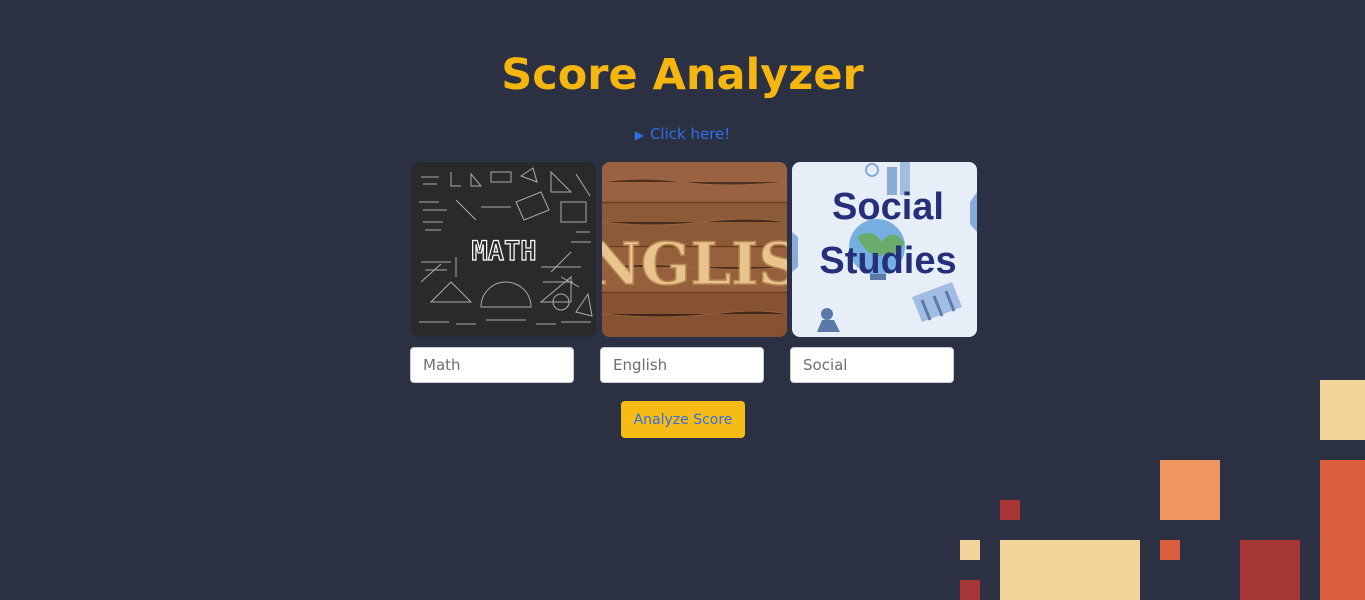  What do you see at coordinates (888, 207) in the screenshot?
I see `social-studies-image-line1: Social` at bounding box center [888, 207].